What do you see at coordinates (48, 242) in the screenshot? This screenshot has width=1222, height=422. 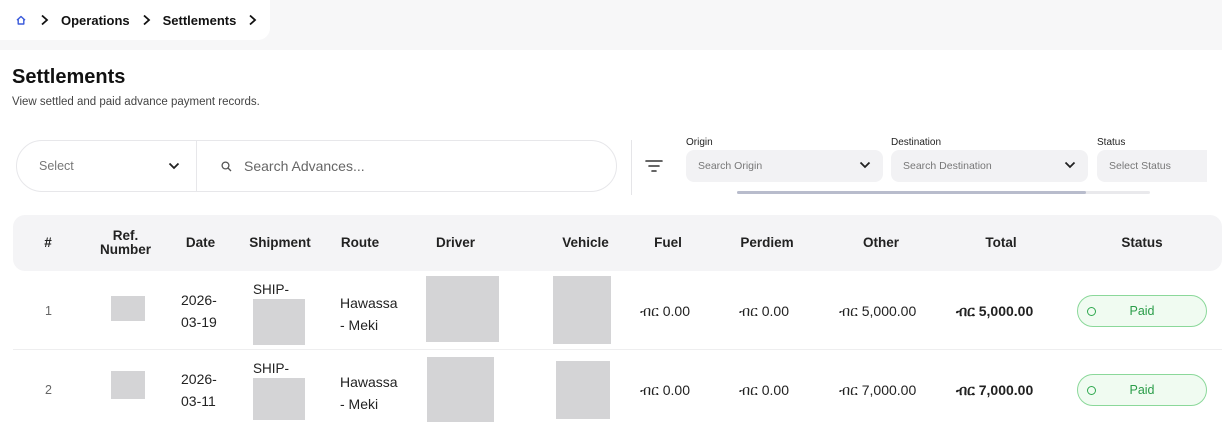 I see `column-header-index: #` at bounding box center [48, 242].